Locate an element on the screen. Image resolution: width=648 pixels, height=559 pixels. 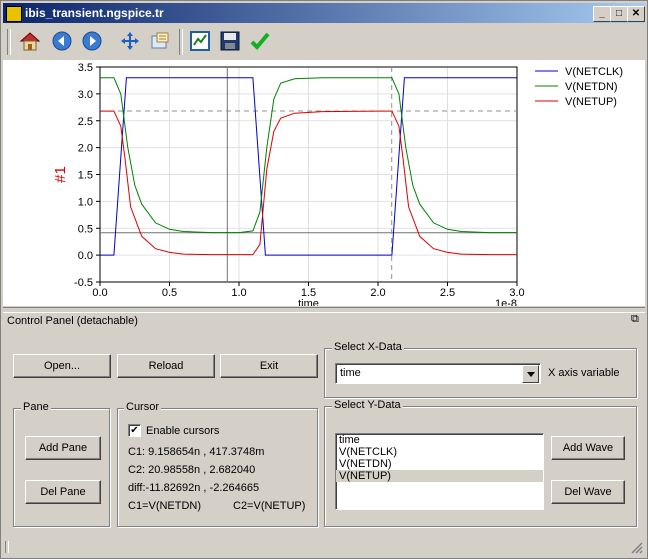
y-tick-label: 3.0 is located at coordinates (85, 95).